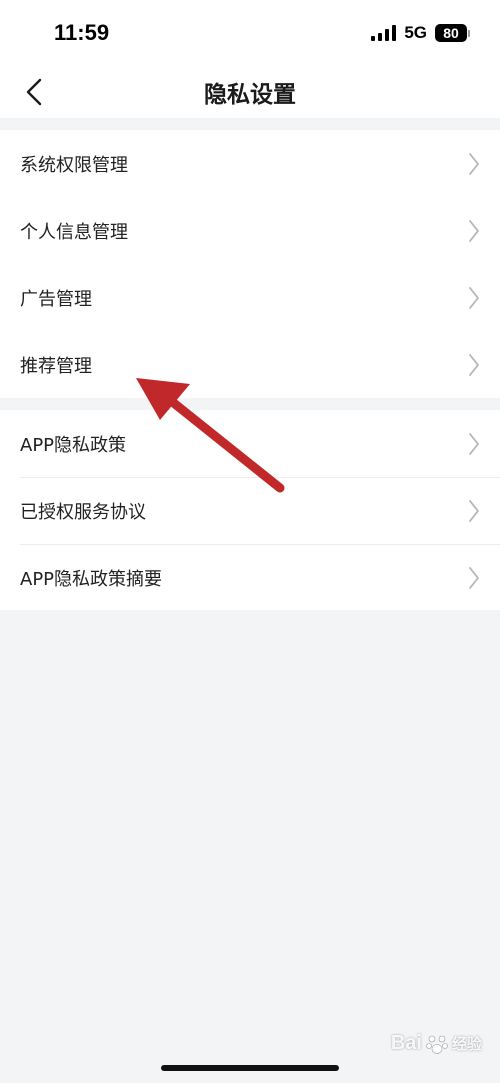 Image resolution: width=500 pixels, height=1083 pixels. I want to click on status-time: 11:59, so click(82, 32).